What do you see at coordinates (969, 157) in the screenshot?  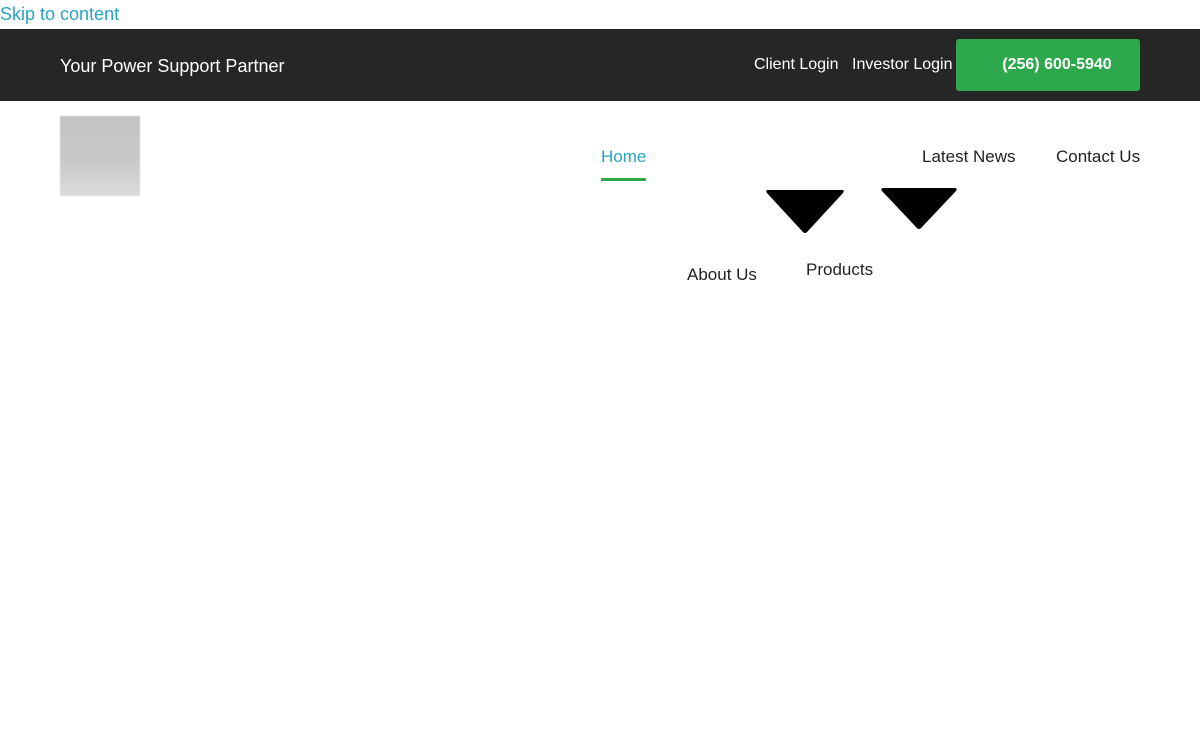 I see `nav-latest-news: Latest News` at bounding box center [969, 157].